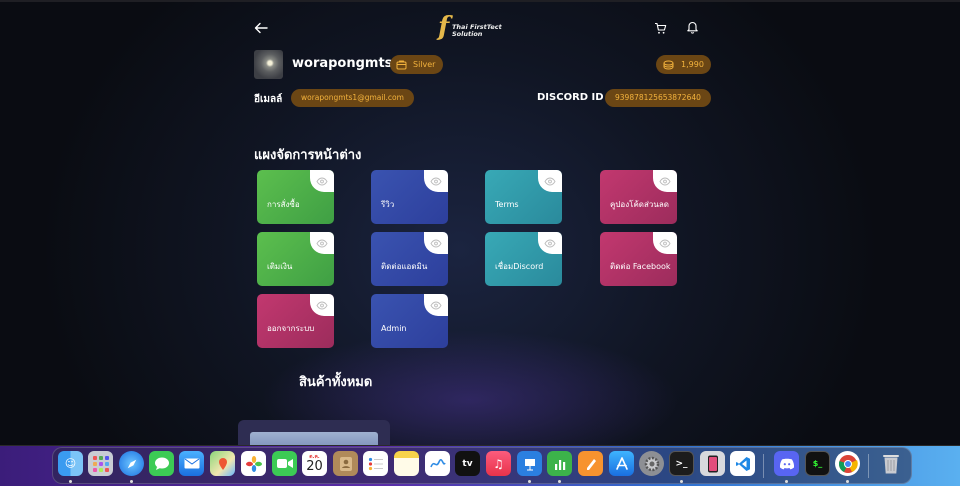  Describe the element at coordinates (308, 155) in the screenshot. I see `dashboard-title: แผงจัดการหน้าต่าง` at that location.